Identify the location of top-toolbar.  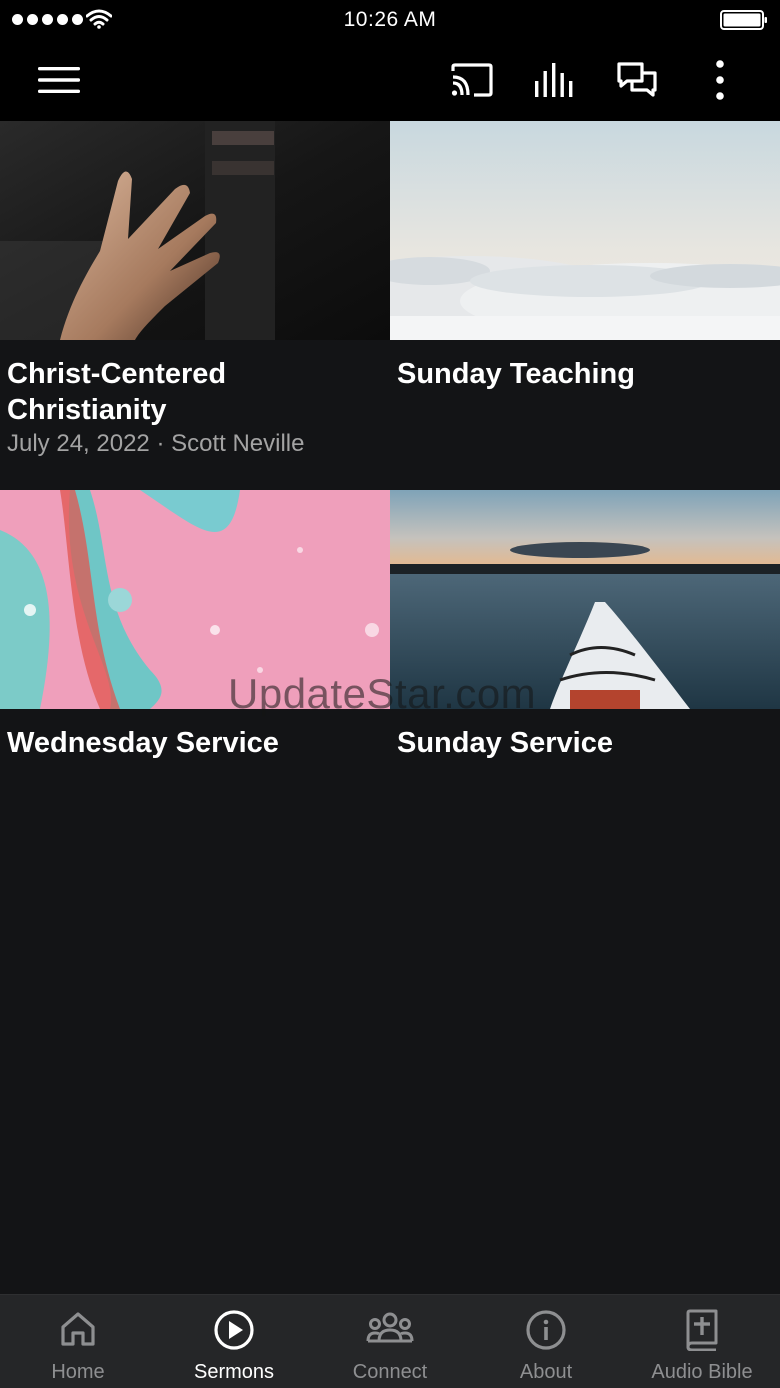
(390, 80).